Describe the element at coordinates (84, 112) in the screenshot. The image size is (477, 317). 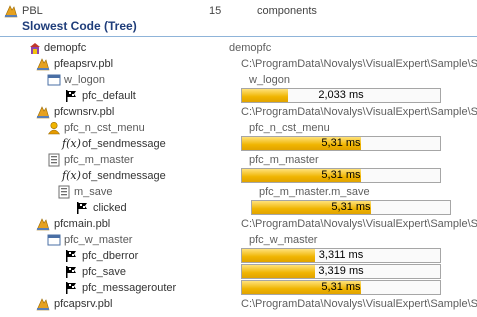
I see `tree-label: pfcwnsrv.pbl` at that location.